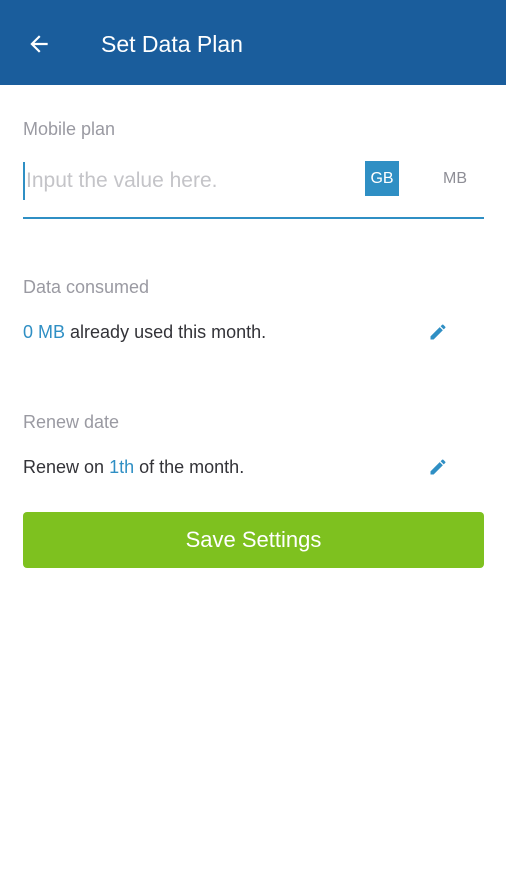  What do you see at coordinates (253, 540) in the screenshot?
I see `save-settings-button: Save Settings` at bounding box center [253, 540].